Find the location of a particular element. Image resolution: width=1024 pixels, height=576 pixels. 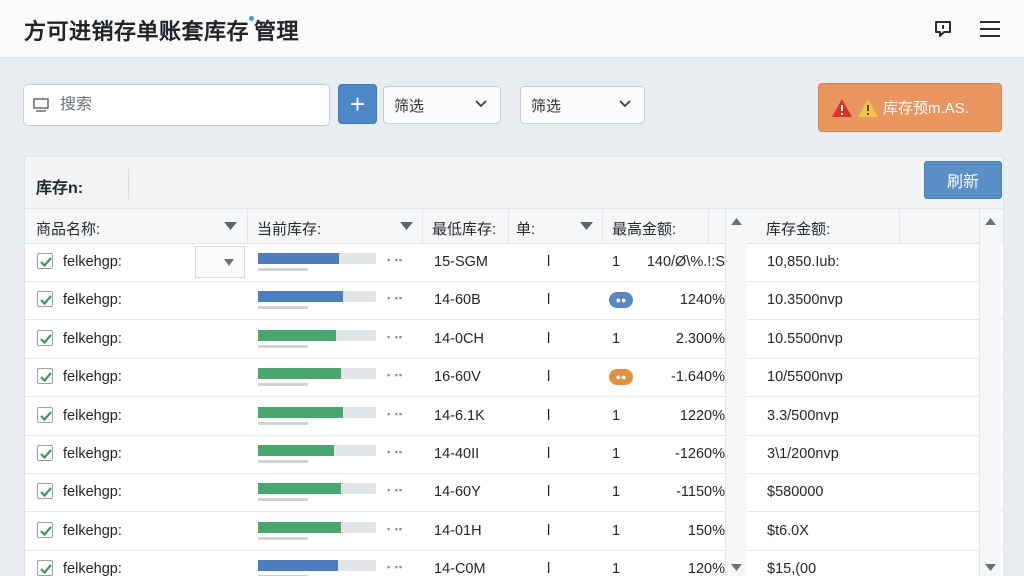

min-stock: 14-60Y is located at coordinates (457, 492).